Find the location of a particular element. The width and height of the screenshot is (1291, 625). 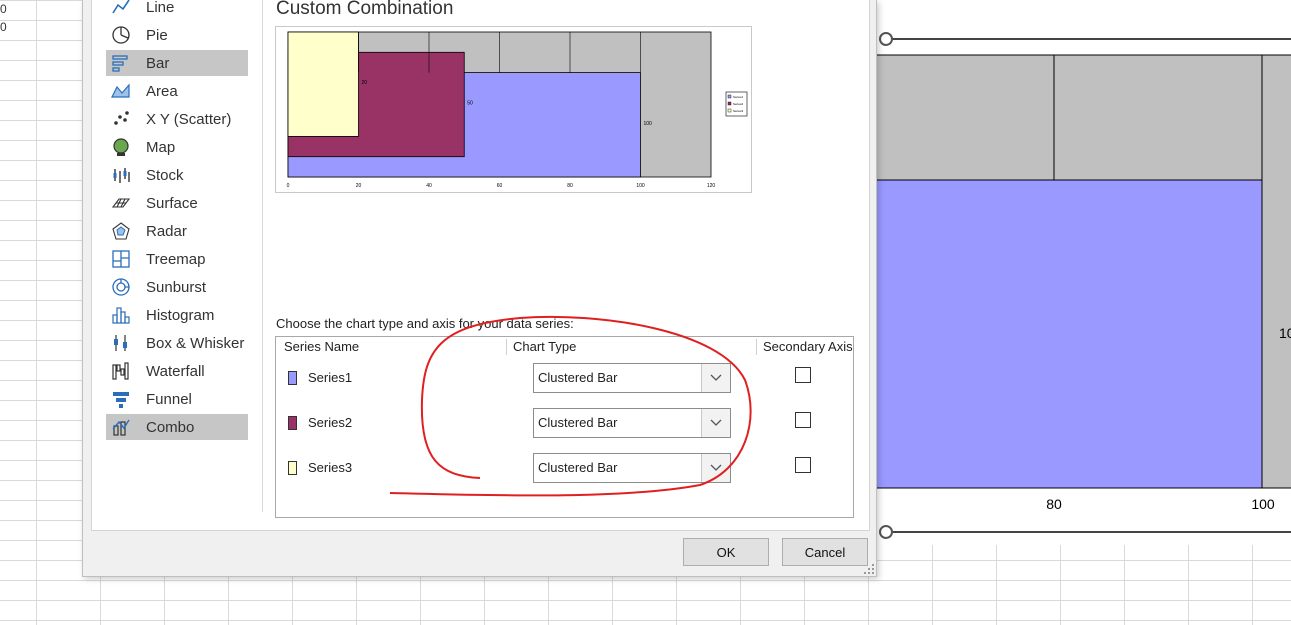

stock-chart-icon is located at coordinates (121, 175).